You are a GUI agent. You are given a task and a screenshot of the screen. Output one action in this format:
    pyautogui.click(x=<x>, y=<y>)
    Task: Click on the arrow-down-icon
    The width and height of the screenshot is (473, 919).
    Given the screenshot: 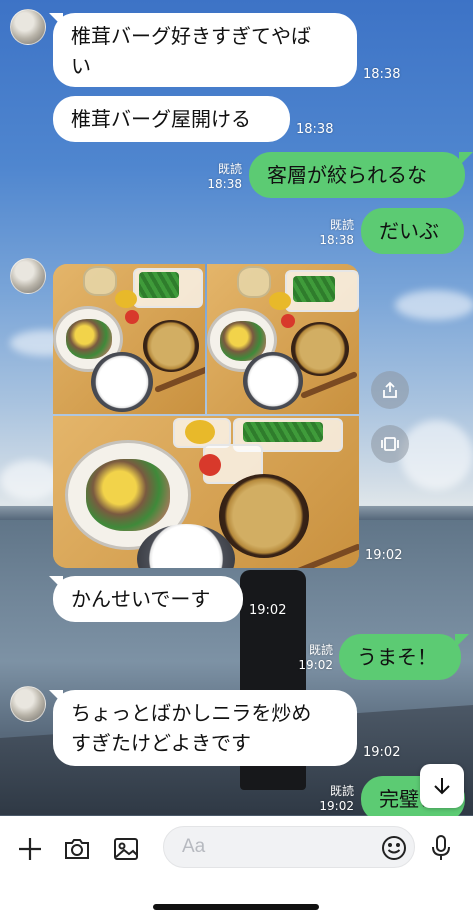 What is the action you would take?
    pyautogui.click(x=442, y=786)
    